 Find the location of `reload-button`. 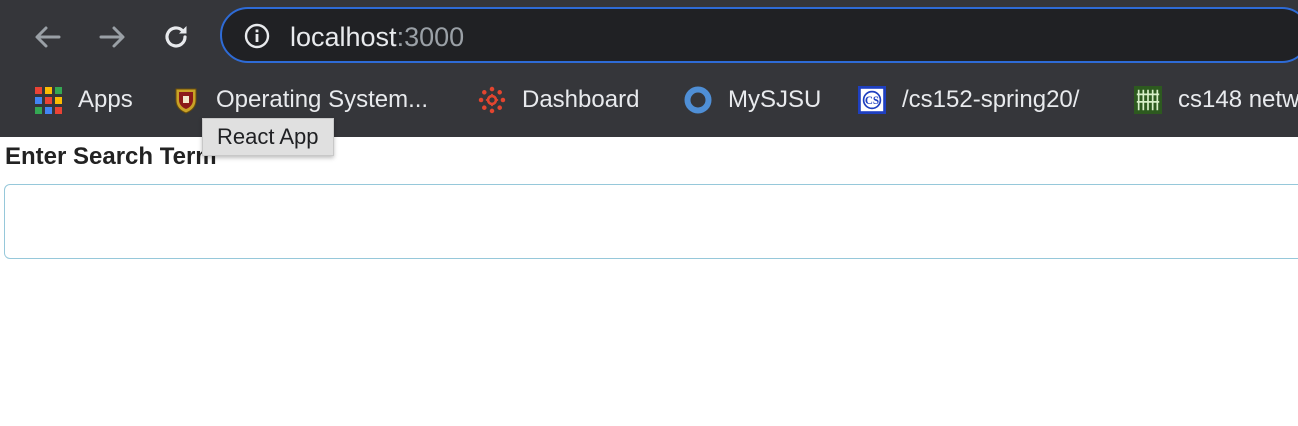

reload-button is located at coordinates (176, 37).